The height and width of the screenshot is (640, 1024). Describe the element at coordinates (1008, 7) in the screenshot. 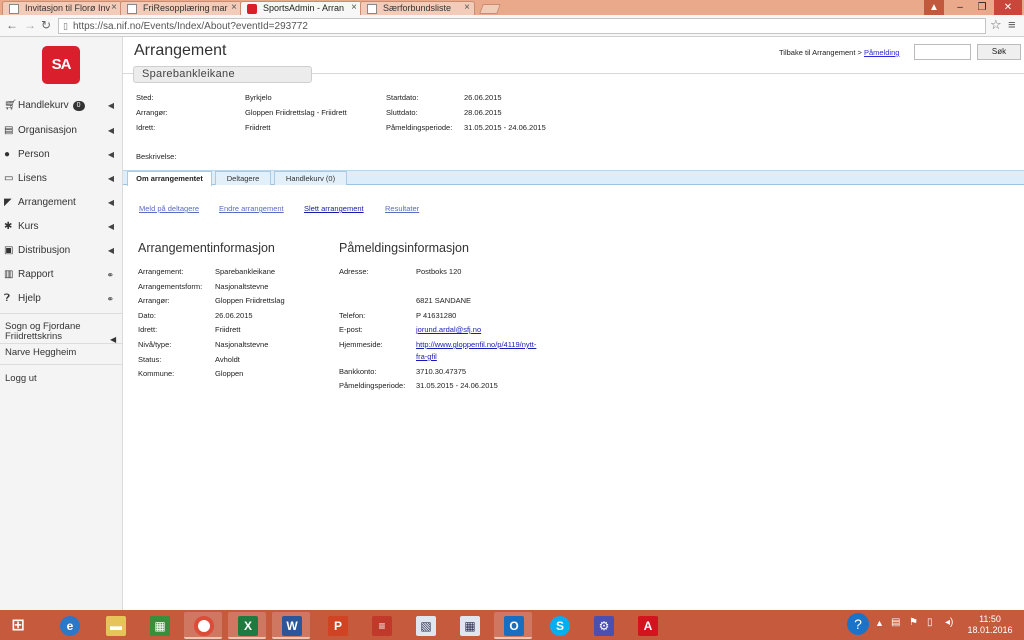

I see `close-window-icon: ✕` at that location.